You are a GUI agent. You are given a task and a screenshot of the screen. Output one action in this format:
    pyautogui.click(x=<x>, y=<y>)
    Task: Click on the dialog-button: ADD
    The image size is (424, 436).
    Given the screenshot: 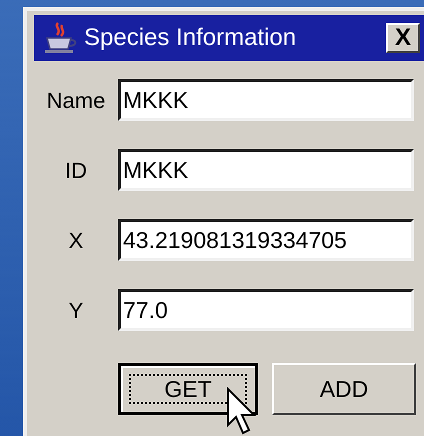 What is the action you would take?
    pyautogui.click(x=344, y=389)
    